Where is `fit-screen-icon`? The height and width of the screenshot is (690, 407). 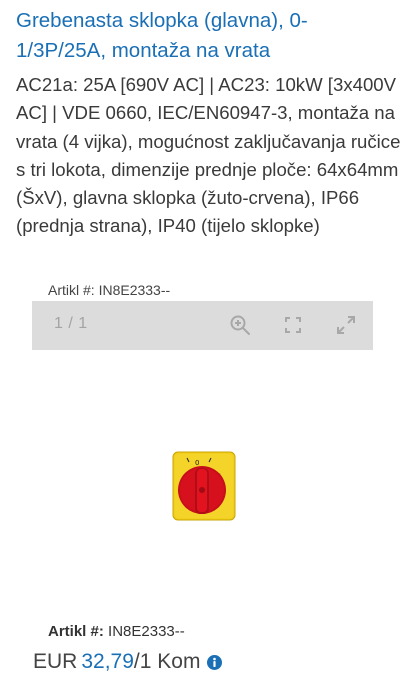
fit-screen-icon is located at coordinates (293, 325).